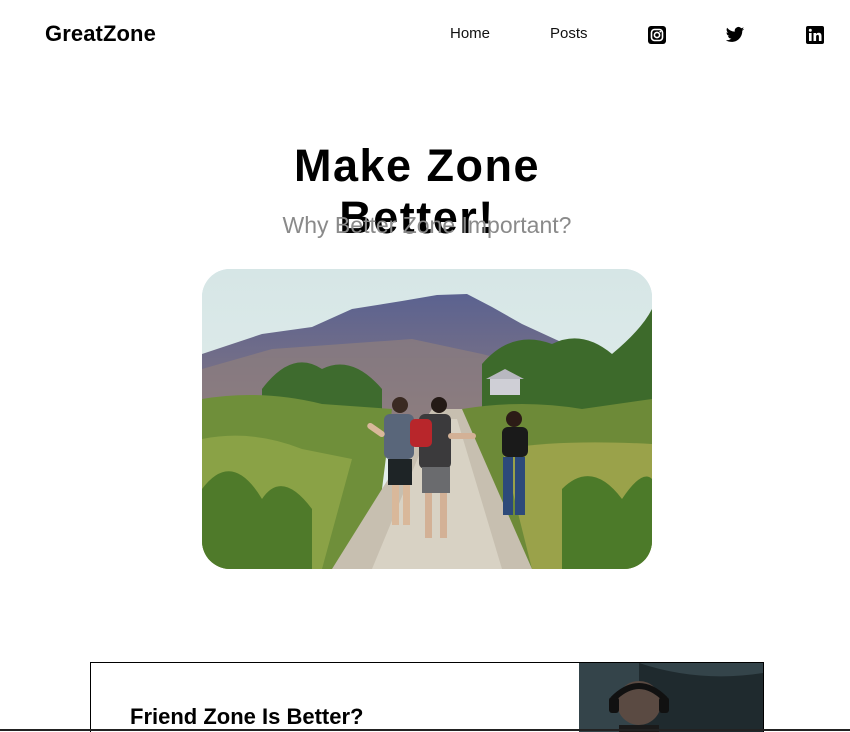  What do you see at coordinates (246, 717) in the screenshot?
I see `post-title: Friend Zone Is Better?` at bounding box center [246, 717].